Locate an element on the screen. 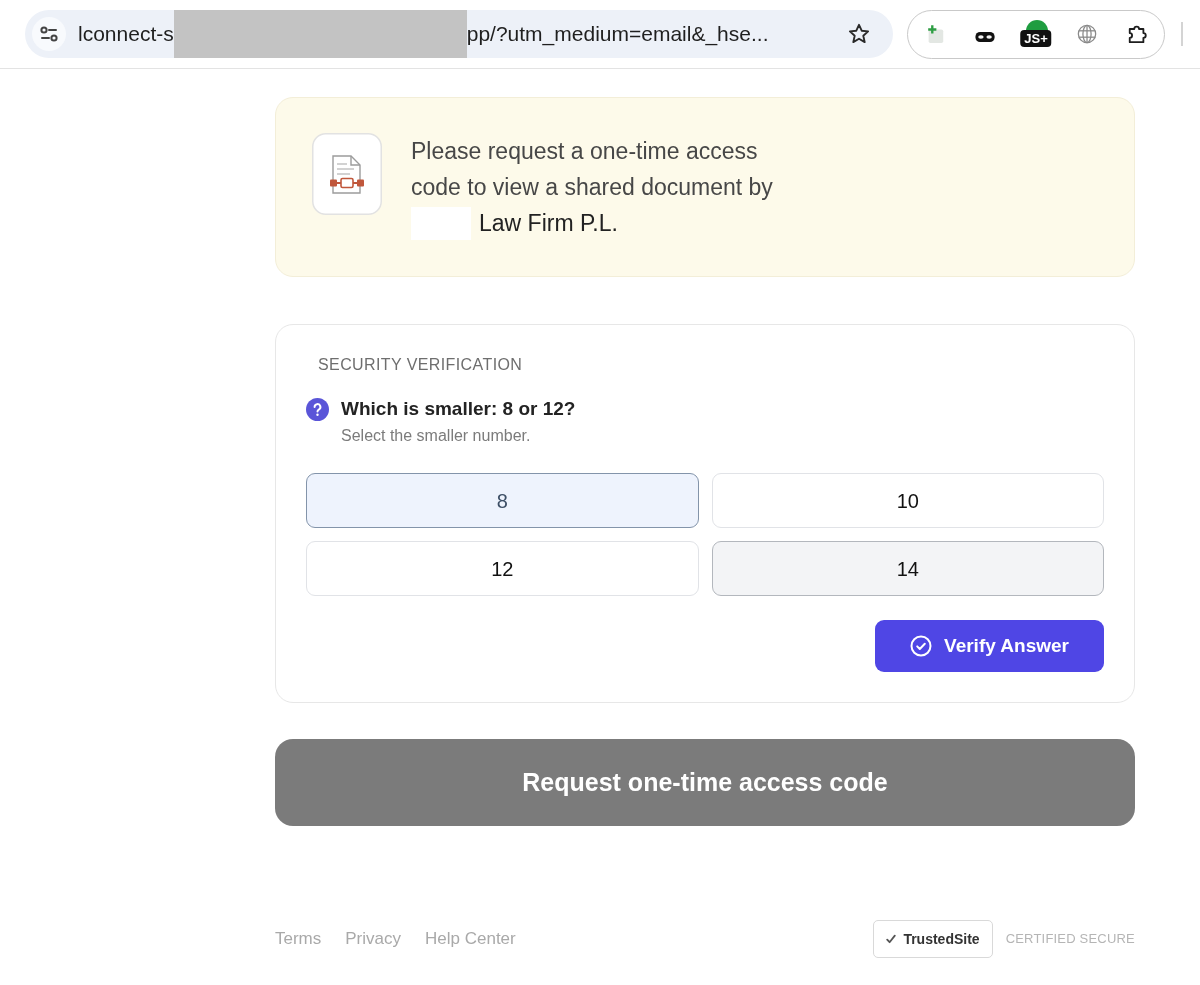 Image resolution: width=1200 pixels, height=985 pixels. firm-name: Law Firm P.L. is located at coordinates (548, 223).